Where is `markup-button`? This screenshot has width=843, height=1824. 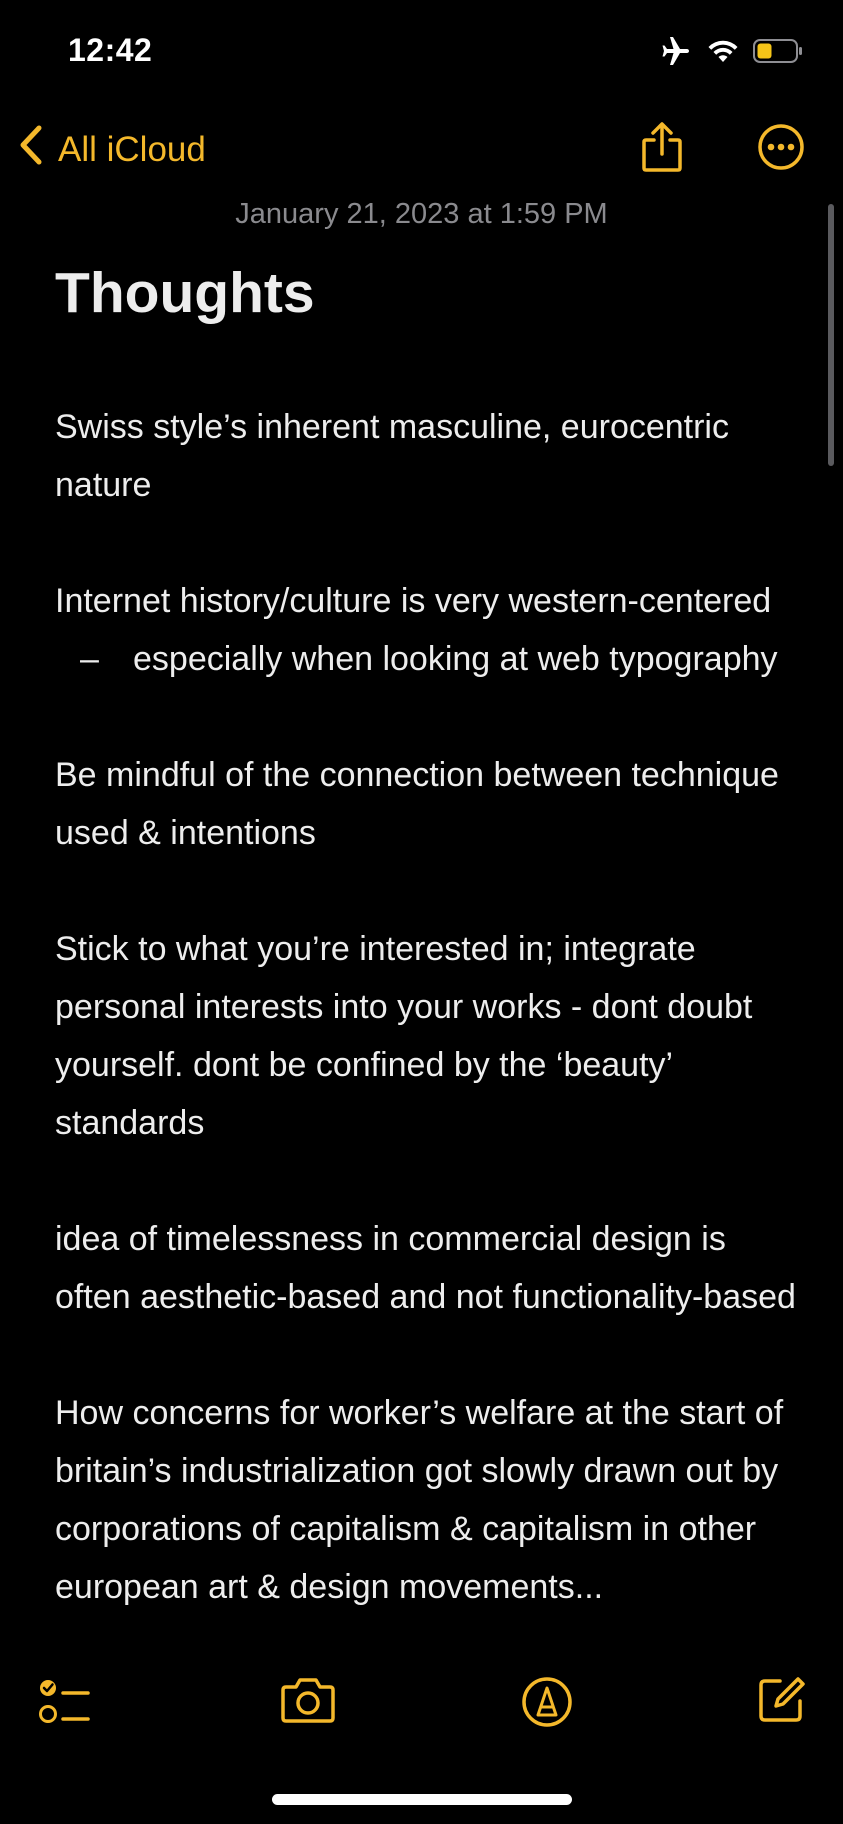 markup-button is located at coordinates (547, 1702).